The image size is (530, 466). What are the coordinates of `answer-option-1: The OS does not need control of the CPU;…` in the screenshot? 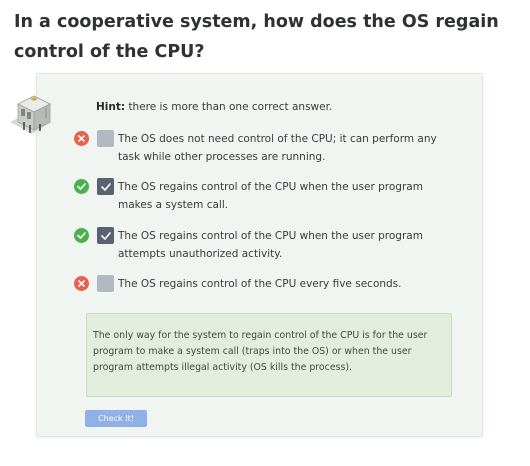 It's located at (274, 148).